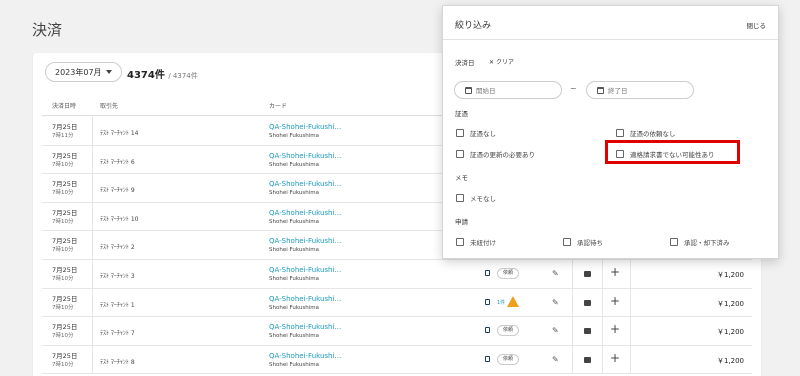 The width and height of the screenshot is (800, 376). I want to click on end-date-input: 終了日, so click(640, 90).